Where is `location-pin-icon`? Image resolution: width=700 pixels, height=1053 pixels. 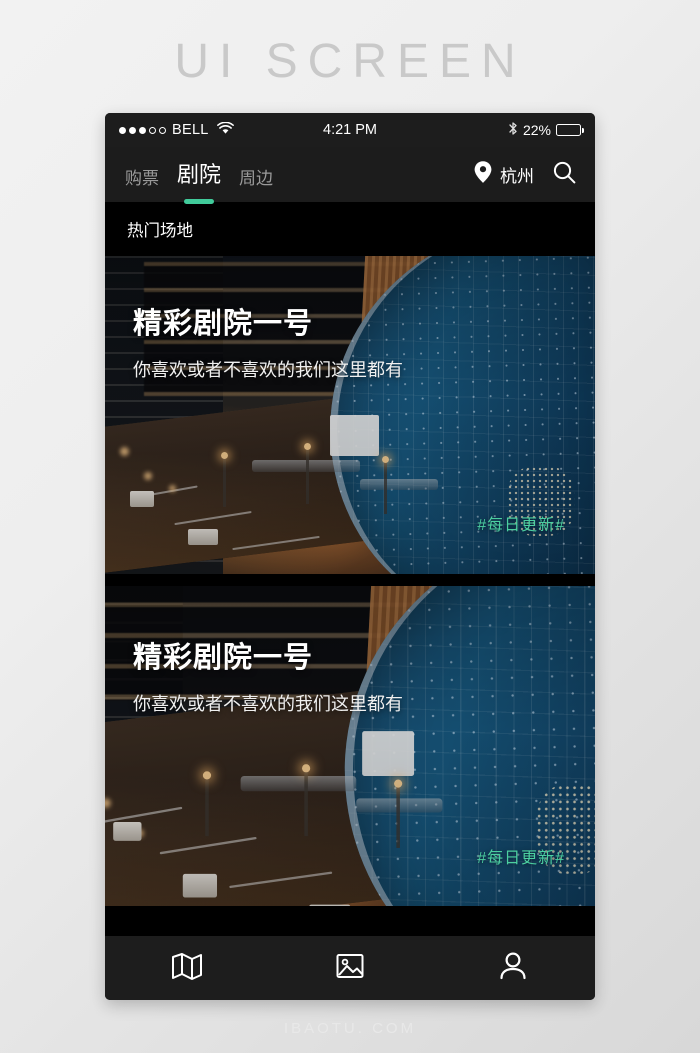
location-pin-icon is located at coordinates (483, 174).